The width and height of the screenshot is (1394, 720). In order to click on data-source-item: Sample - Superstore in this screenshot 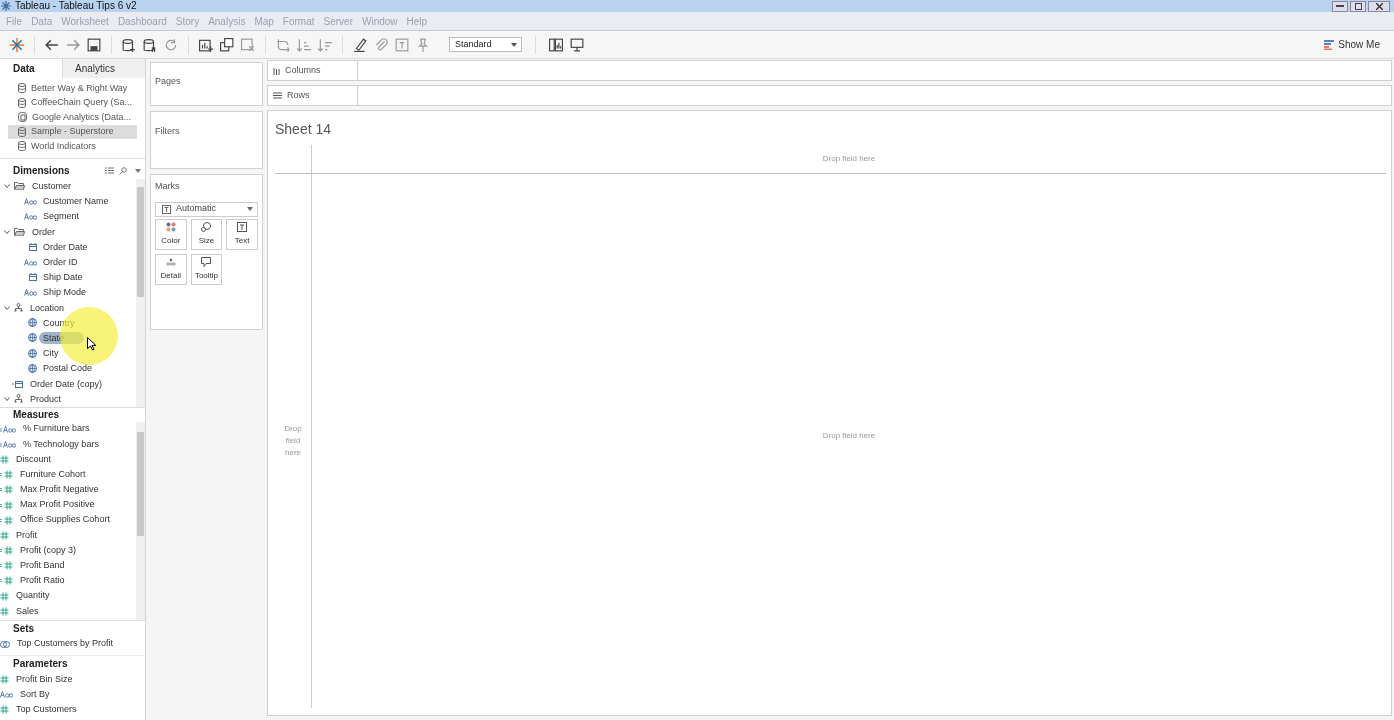, I will do `click(72, 131)`.